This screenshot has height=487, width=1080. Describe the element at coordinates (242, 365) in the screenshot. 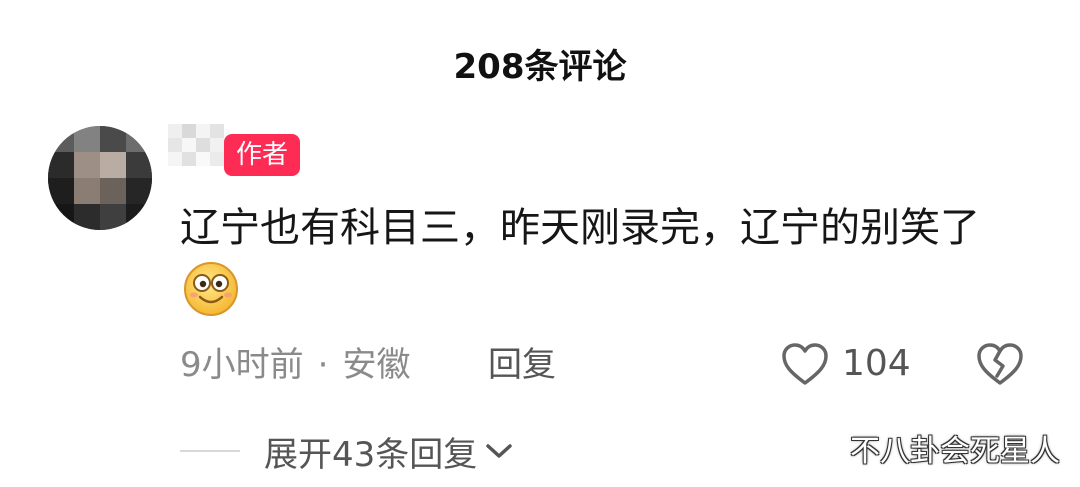

I see `comment-time: 9小时前` at that location.